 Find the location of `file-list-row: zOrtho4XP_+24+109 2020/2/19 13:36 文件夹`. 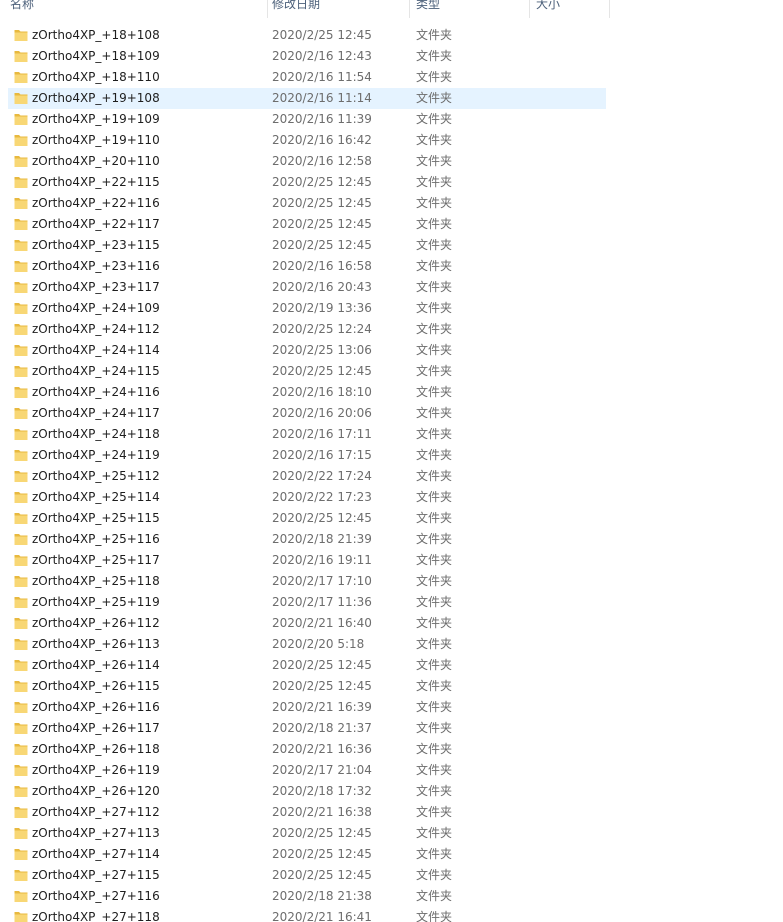

file-list-row: zOrtho4XP_+24+109 2020/2/19 13:36 文件夹 is located at coordinates (307, 308).